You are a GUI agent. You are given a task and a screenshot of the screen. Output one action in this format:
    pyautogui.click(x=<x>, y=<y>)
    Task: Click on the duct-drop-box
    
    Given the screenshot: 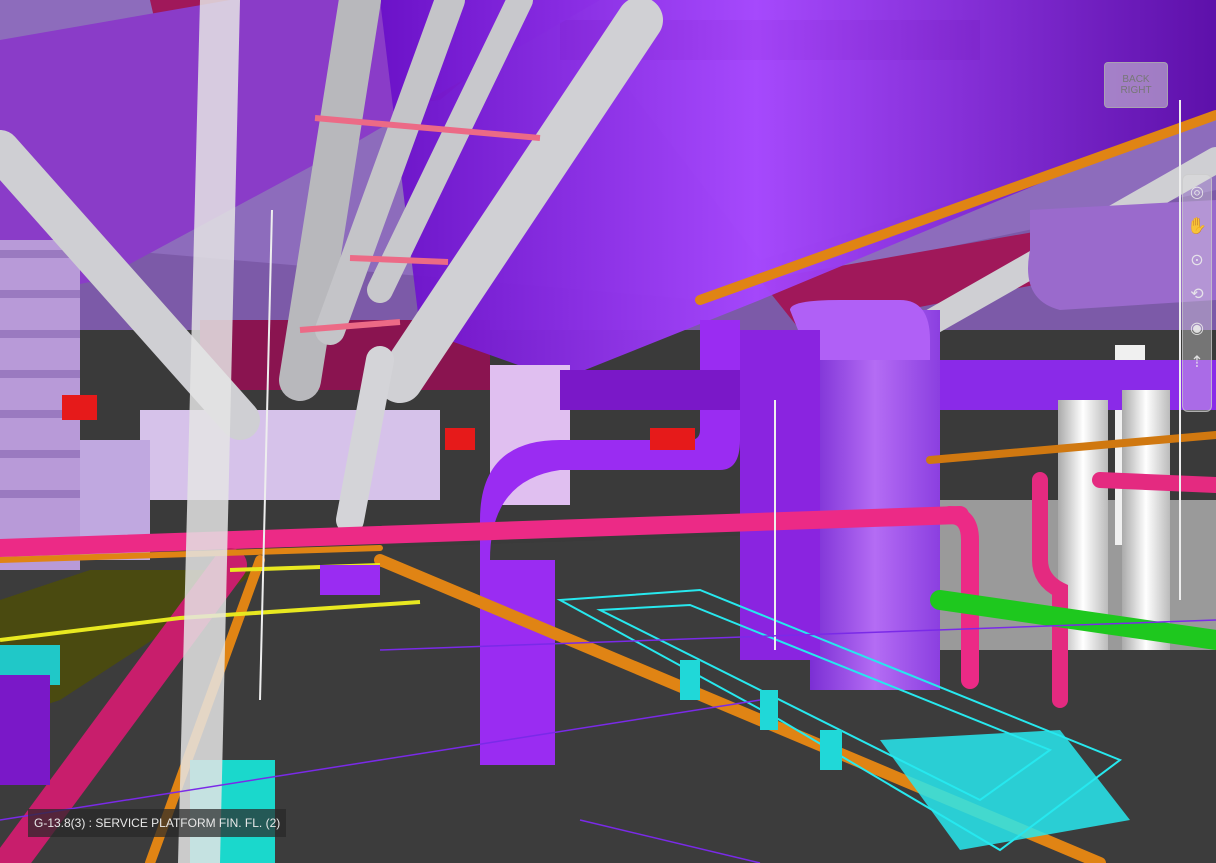 What is the action you would take?
    pyautogui.click(x=350, y=580)
    